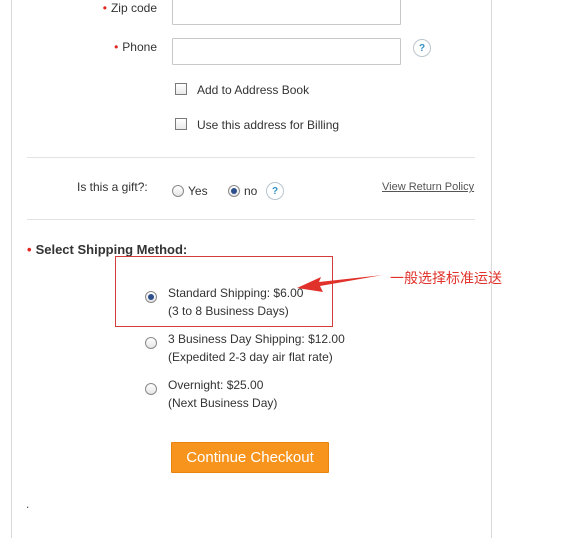  Describe the element at coordinates (181, 124) in the screenshot. I see `use-for-billing-checkbox` at that location.